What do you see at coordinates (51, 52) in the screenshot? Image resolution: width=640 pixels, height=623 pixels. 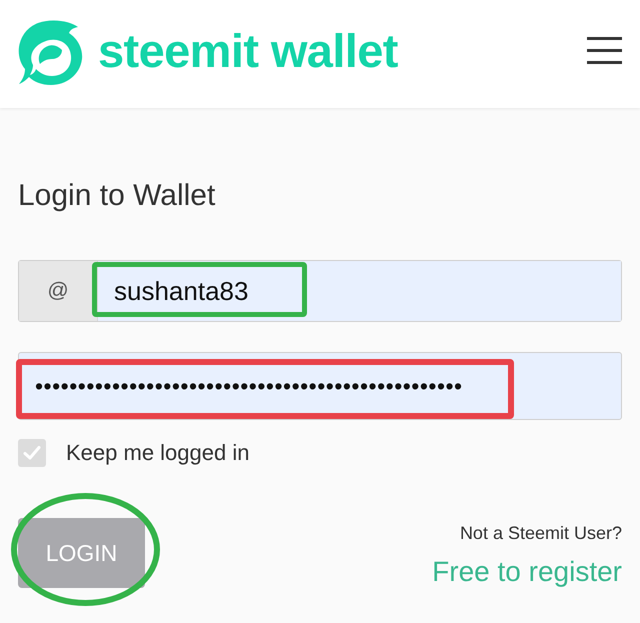 I see `logo-icon` at bounding box center [51, 52].